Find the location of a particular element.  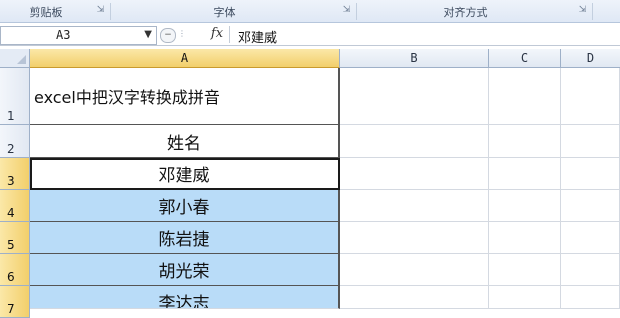

formula-input: 邓建威 is located at coordinates (257, 36).